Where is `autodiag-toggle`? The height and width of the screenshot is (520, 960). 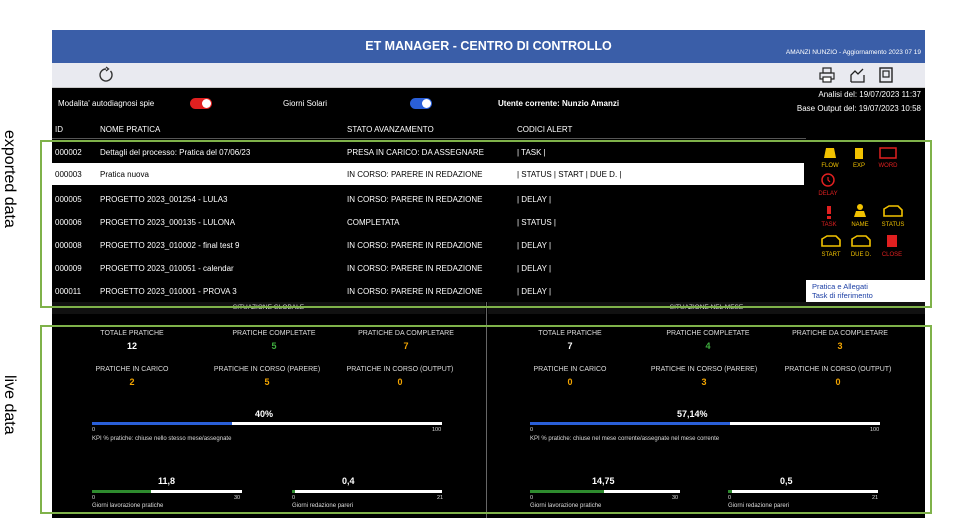 autodiag-toggle is located at coordinates (201, 103).